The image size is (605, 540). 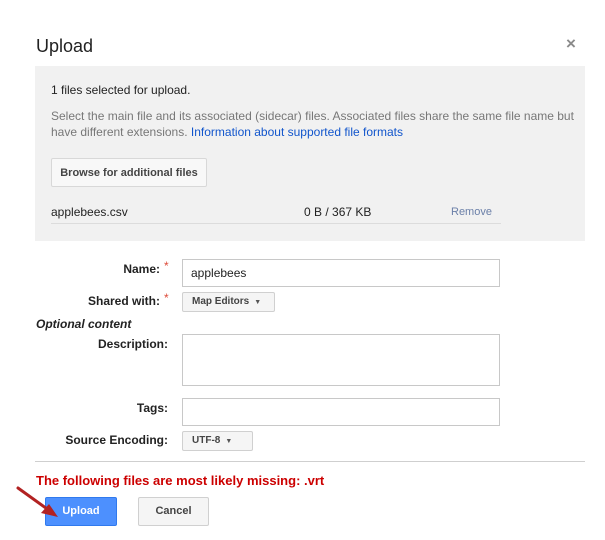 What do you see at coordinates (152, 408) in the screenshot?
I see `tags-label: Tags:` at bounding box center [152, 408].